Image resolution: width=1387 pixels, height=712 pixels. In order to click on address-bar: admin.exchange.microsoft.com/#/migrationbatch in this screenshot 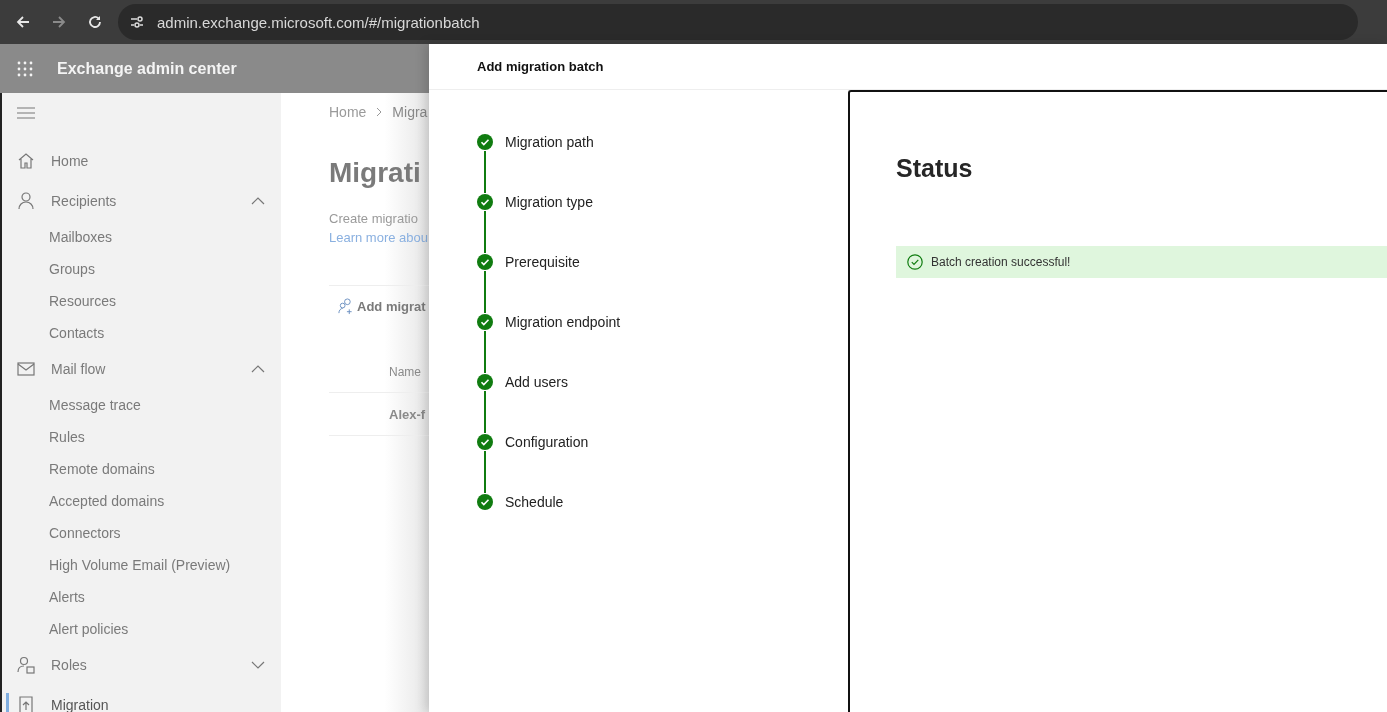, I will do `click(738, 22)`.